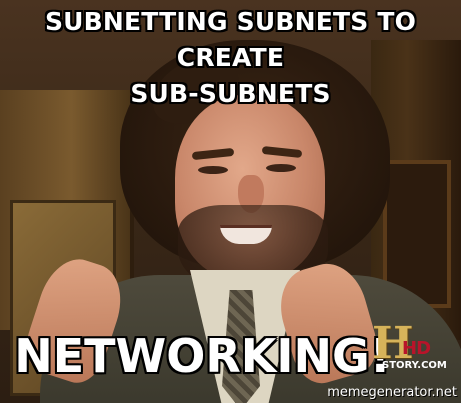 The height and width of the screenshot is (403, 461). What do you see at coordinates (230, 39) in the screenshot?
I see `top-caption-line-1: SUBNETTING SUBNETS TO CREATE` at bounding box center [230, 39].